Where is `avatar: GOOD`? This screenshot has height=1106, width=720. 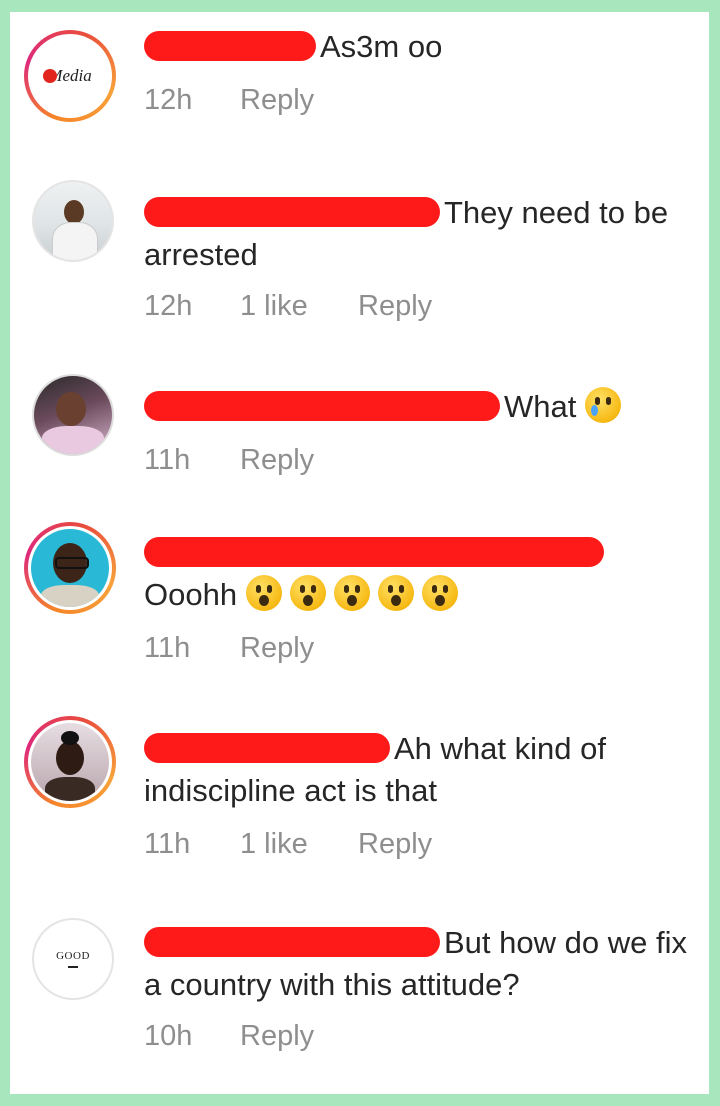
avatar: GOOD is located at coordinates (73, 959).